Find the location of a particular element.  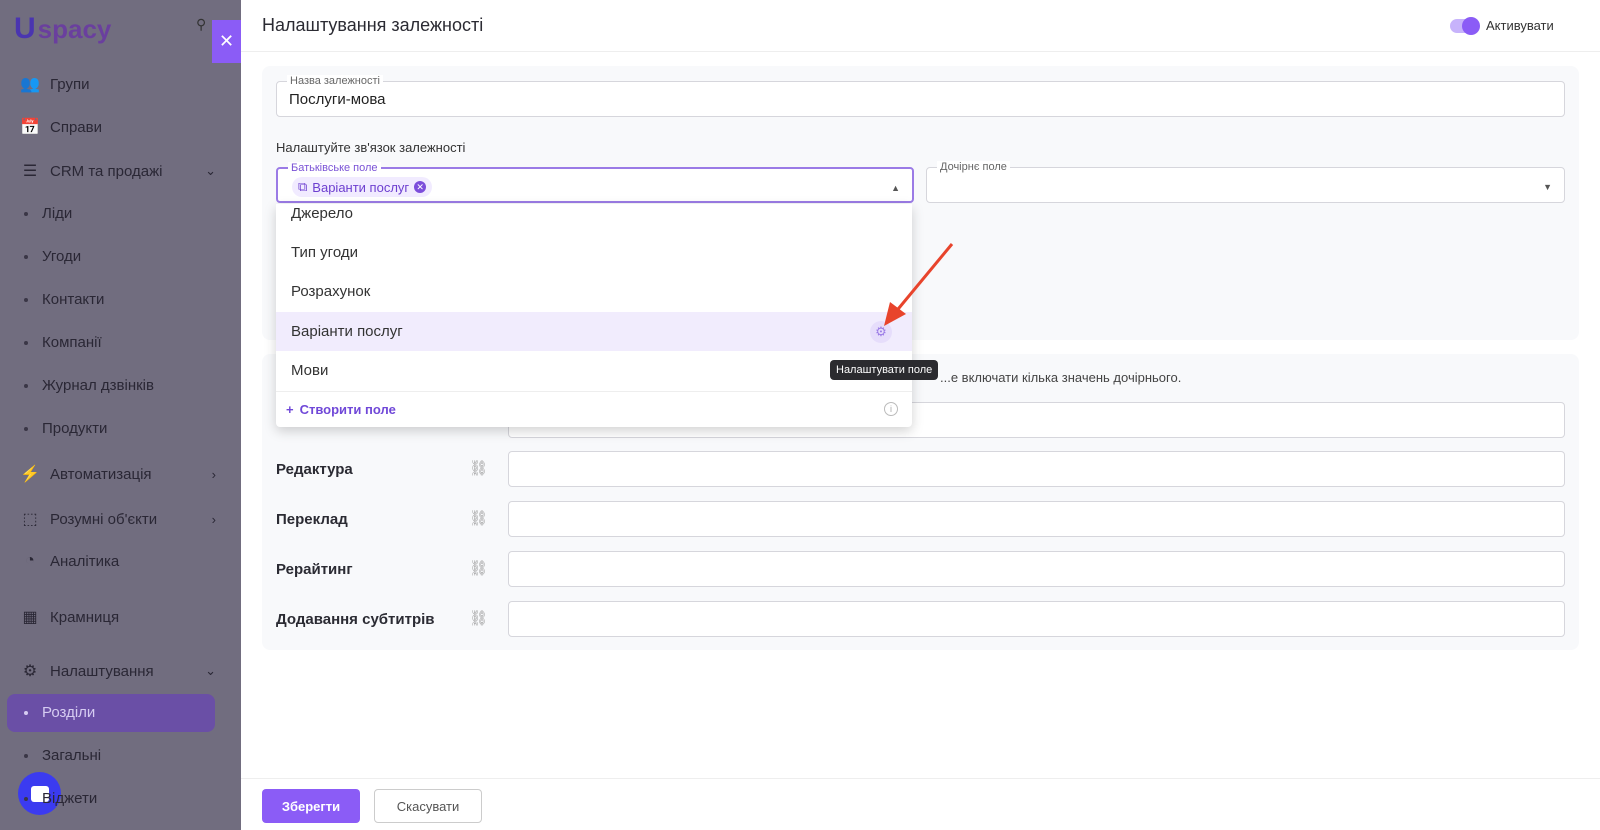

field-icon: ⧉ is located at coordinates (303, 186).